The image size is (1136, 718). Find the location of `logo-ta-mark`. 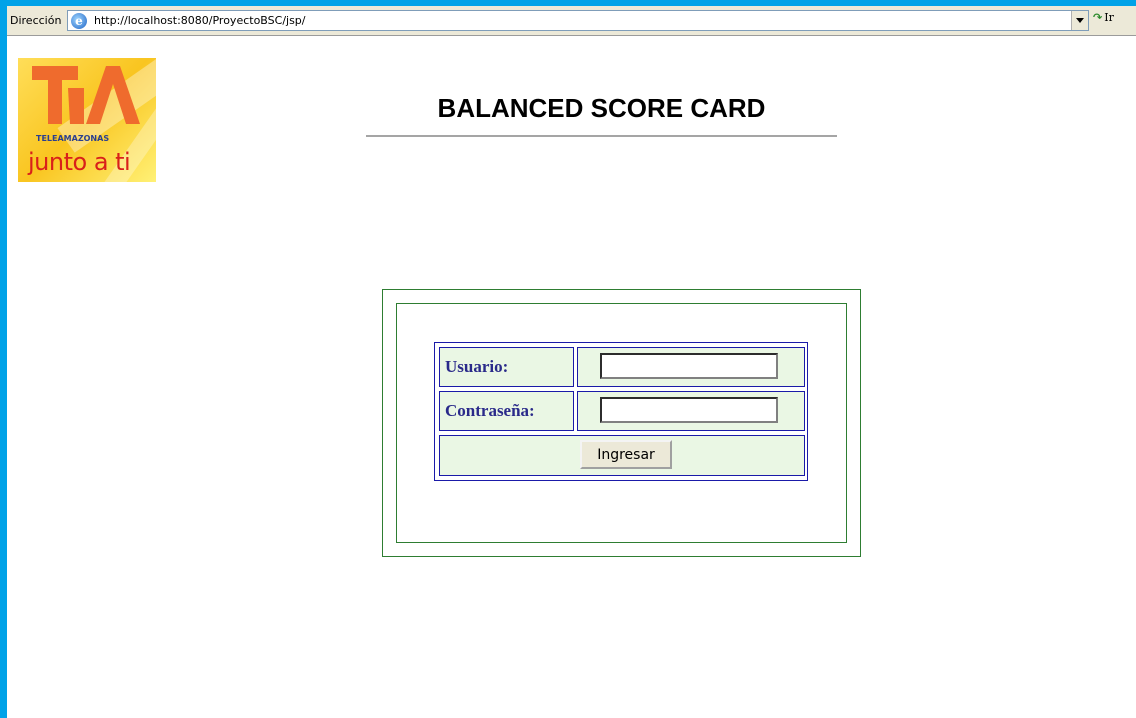

logo-ta-mark is located at coordinates (86, 95).